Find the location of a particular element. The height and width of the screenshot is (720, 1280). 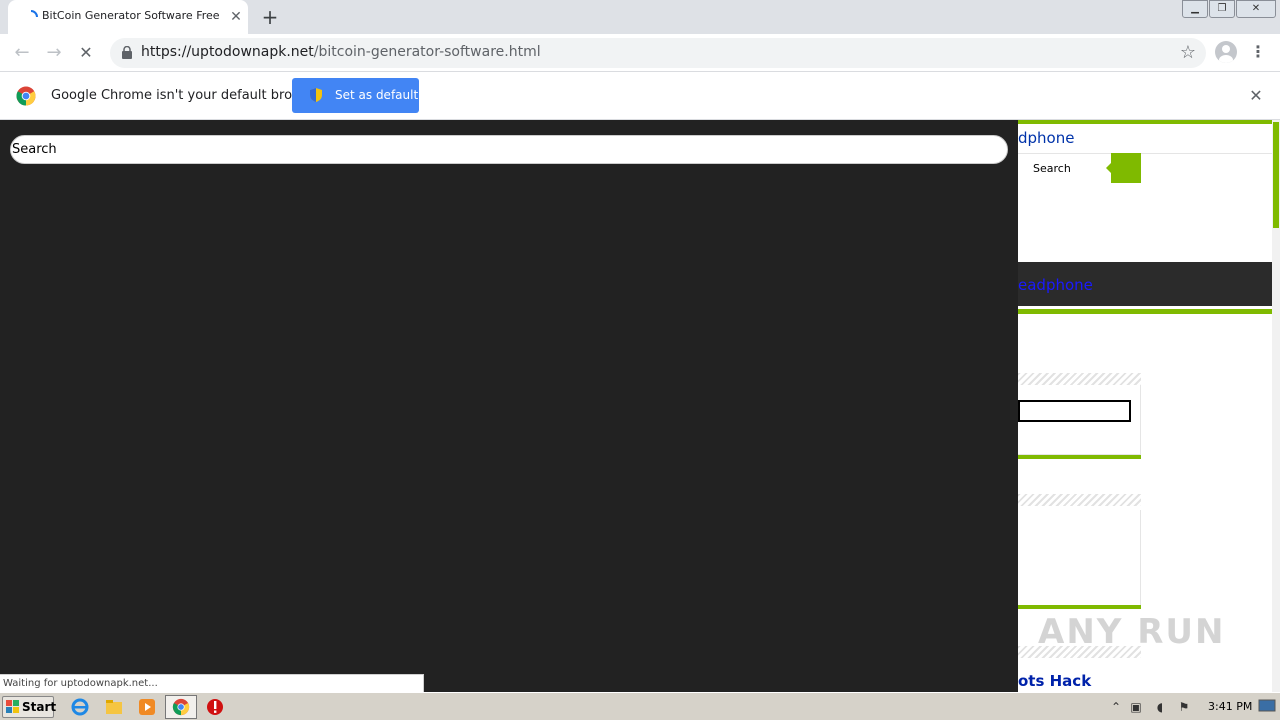

start-button: Start is located at coordinates (29, 707).